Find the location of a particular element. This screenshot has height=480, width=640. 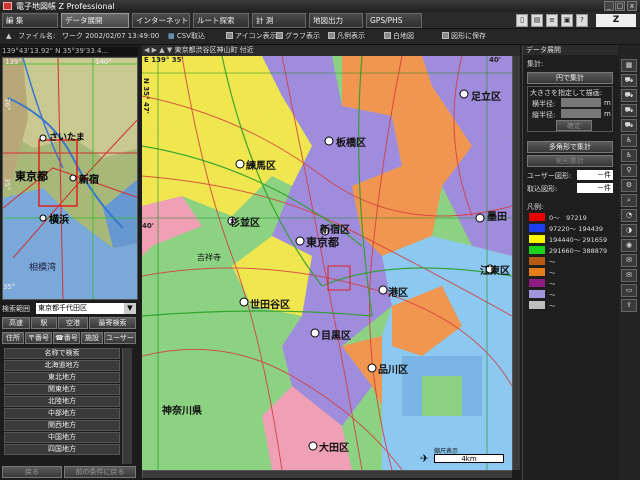

tab-edit: 編 集 is located at coordinates (30, 20).